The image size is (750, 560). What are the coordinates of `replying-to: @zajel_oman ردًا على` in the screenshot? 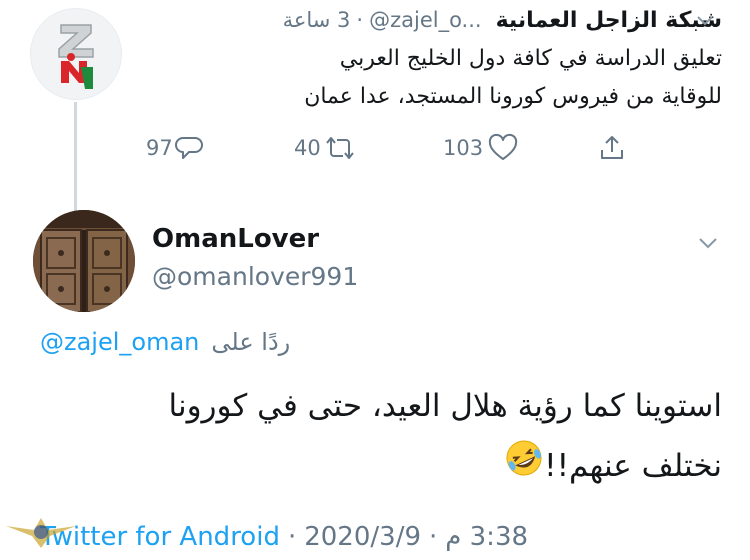 It's located at (165, 342).